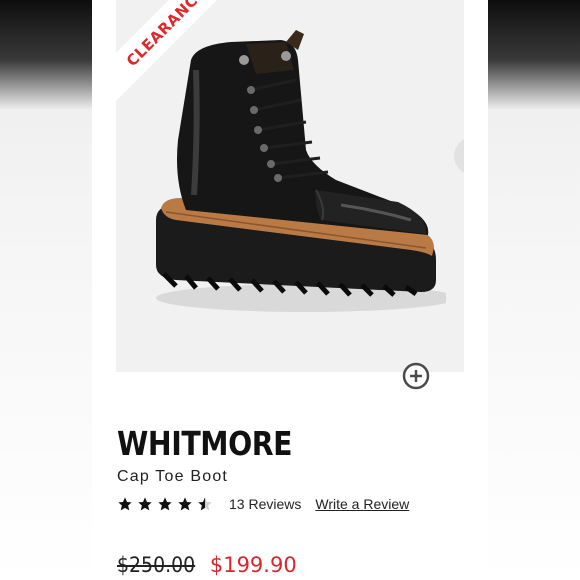 The image size is (580, 580). I want to click on zoom-button, so click(416, 376).